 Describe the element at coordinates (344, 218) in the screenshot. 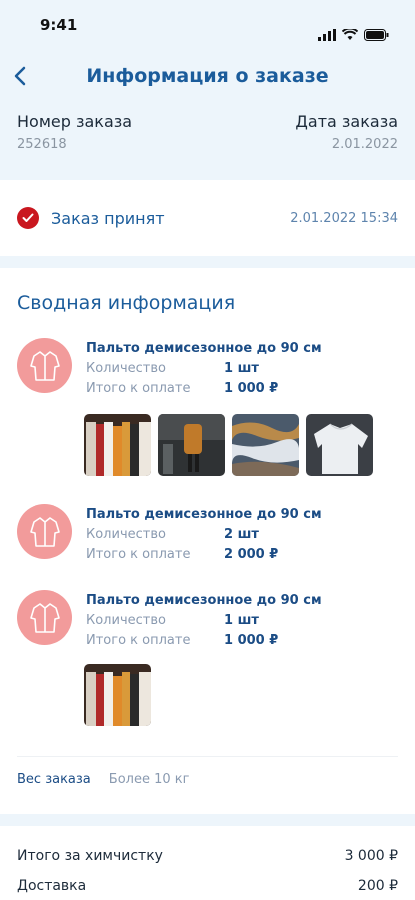

I see `status-time: 2.01.2022 15:34` at that location.